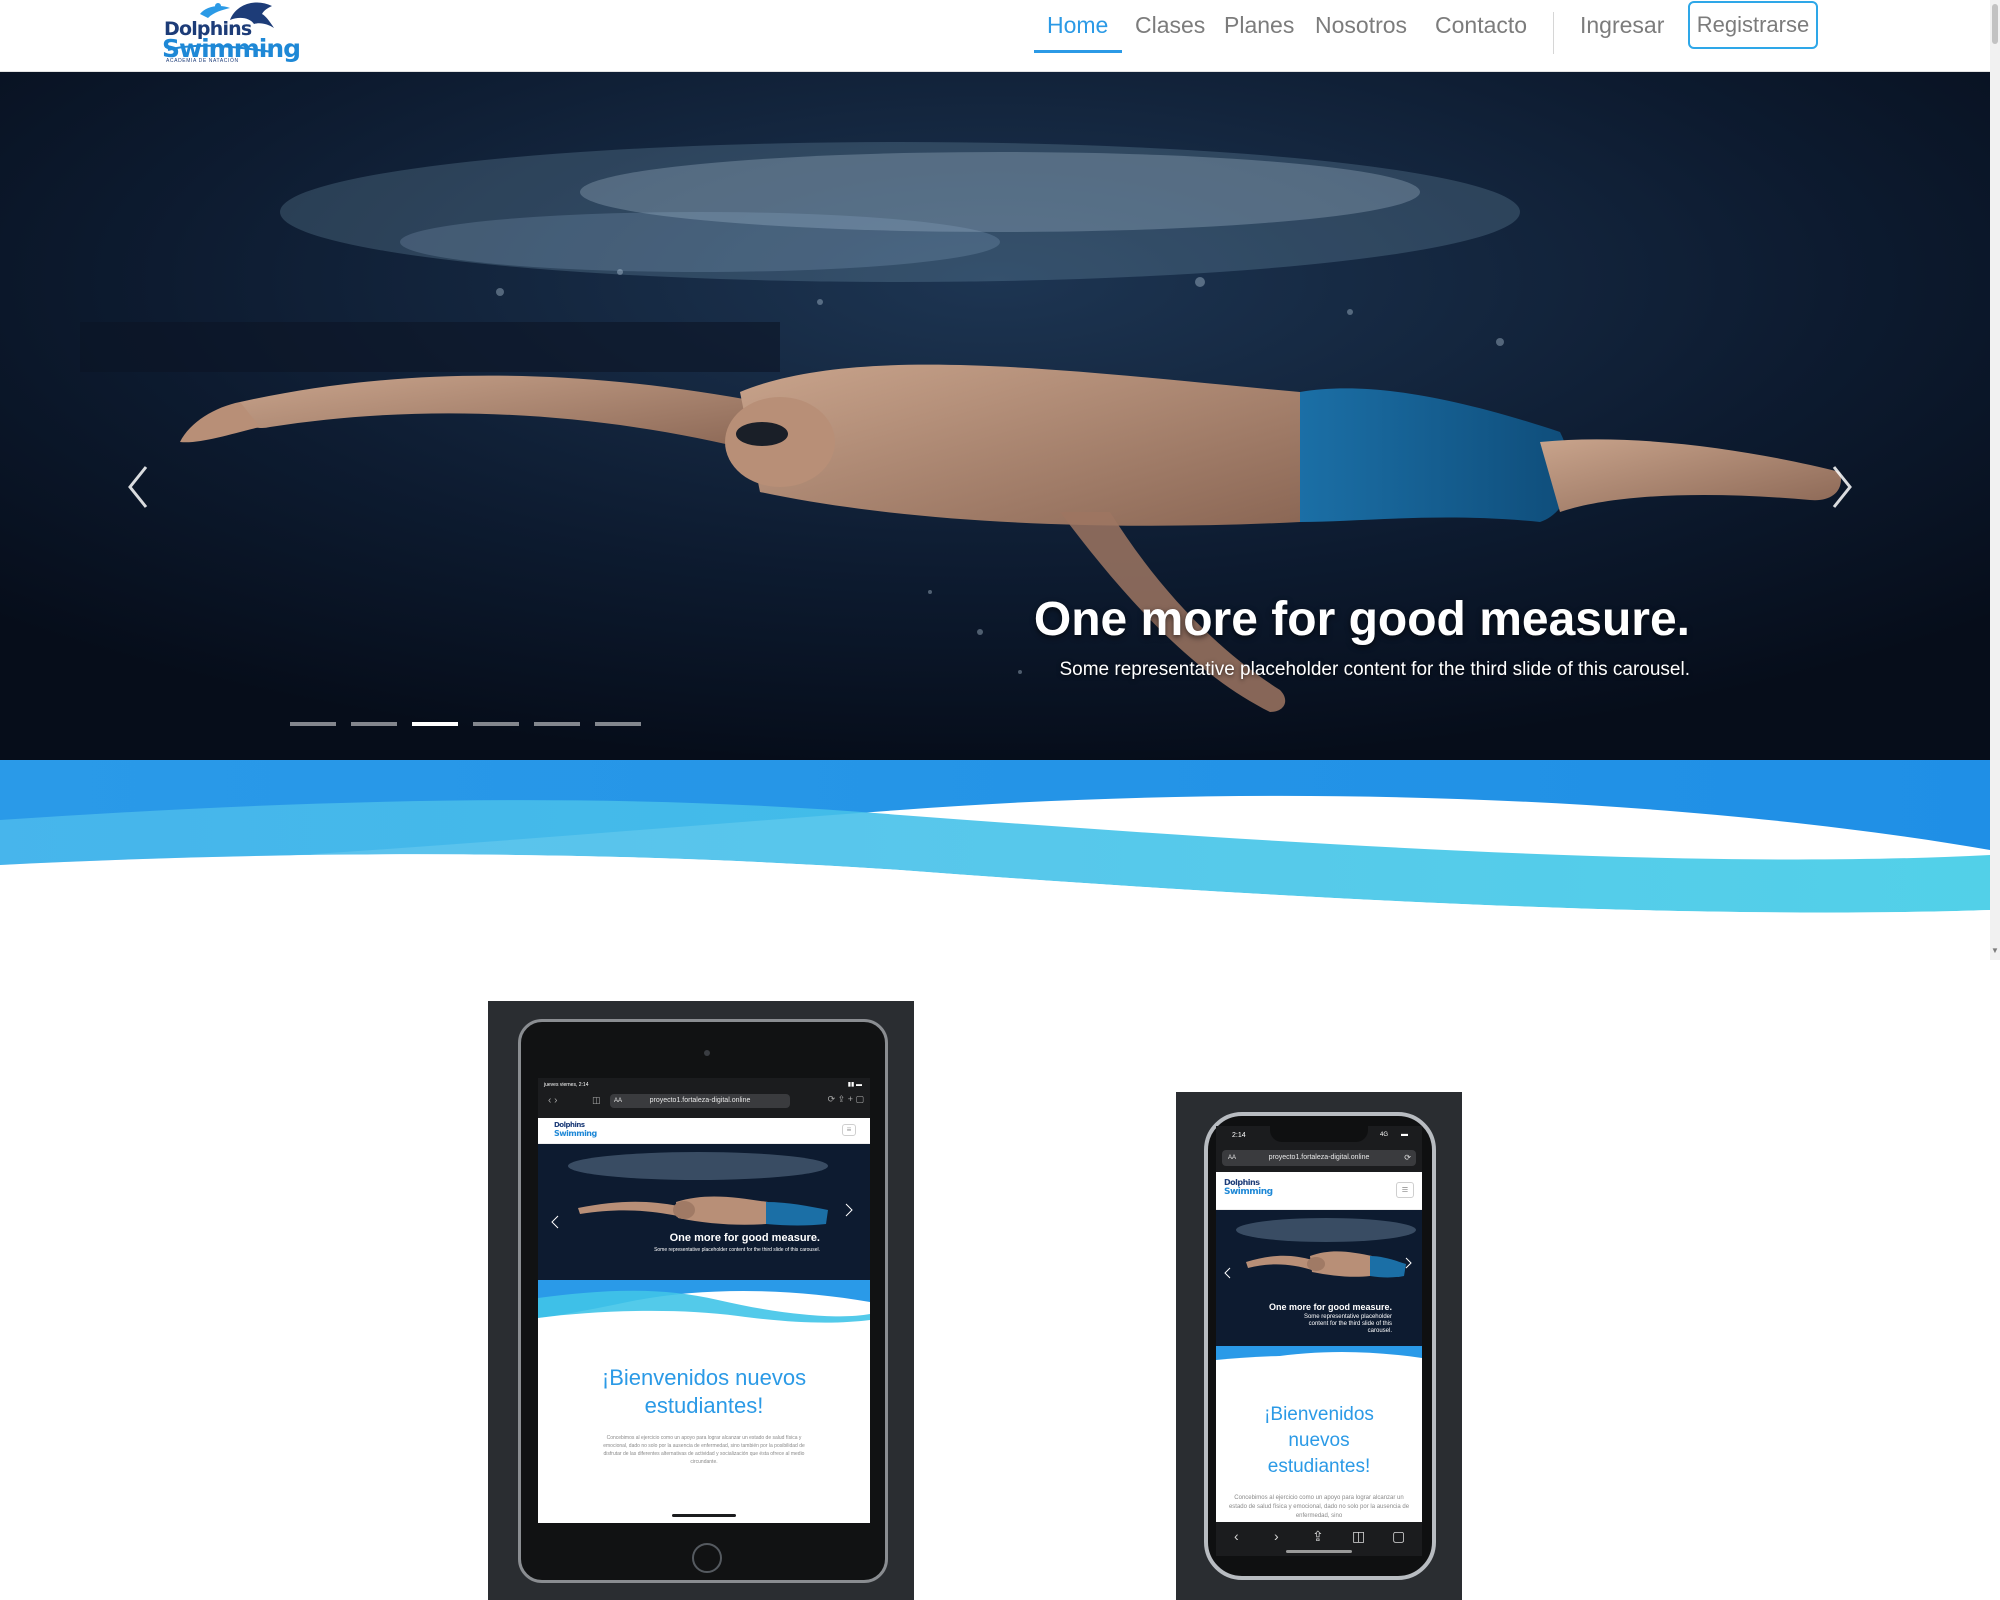  Describe the element at coordinates (1995, 950) in the screenshot. I see `scroll-down-icon: ▼` at that location.